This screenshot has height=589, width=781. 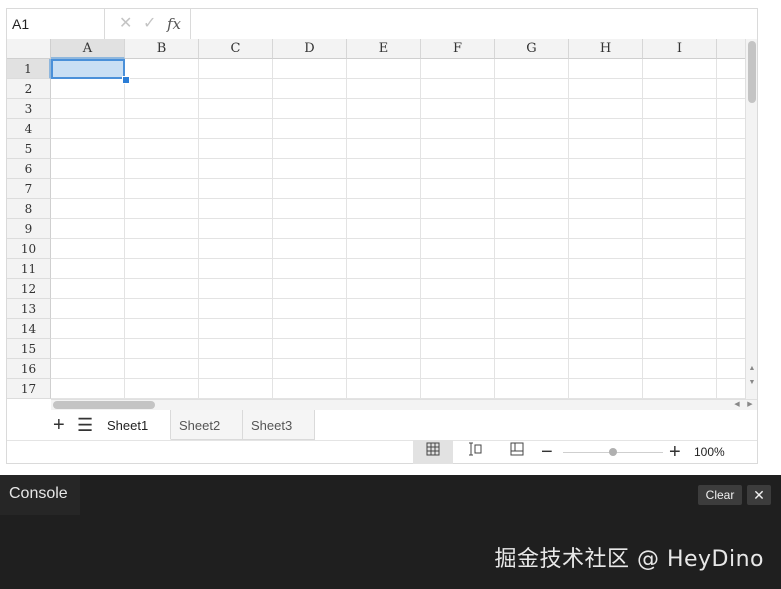 I want to click on row-header-8: 8, so click(x=29, y=209).